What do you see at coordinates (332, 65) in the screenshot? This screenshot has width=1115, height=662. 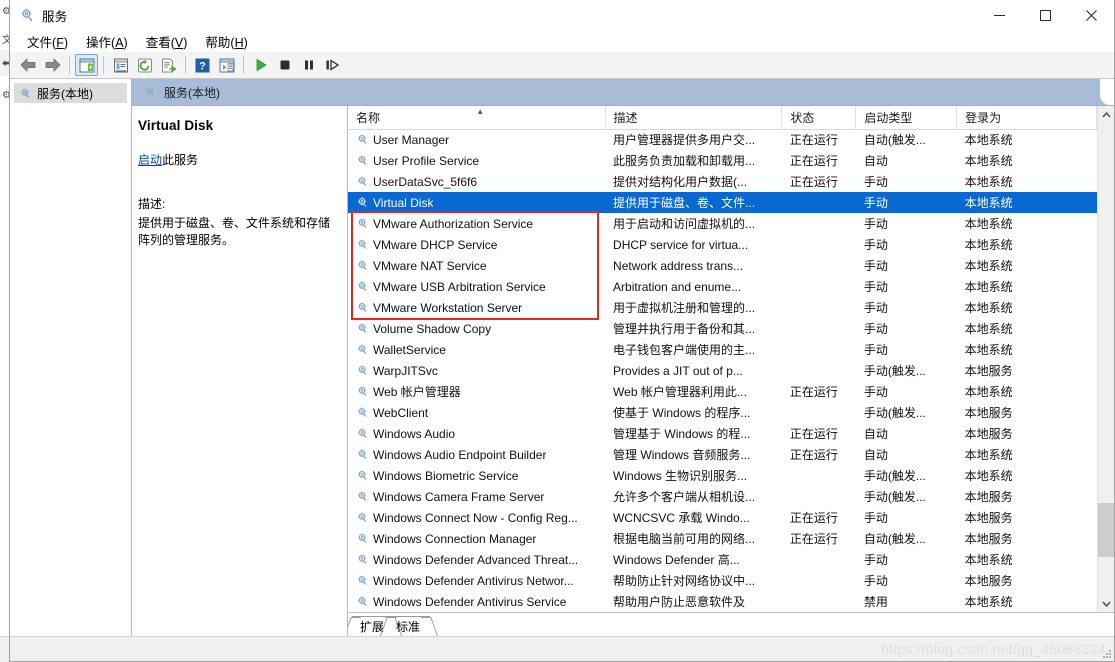 I see `restart-service-icon` at bounding box center [332, 65].